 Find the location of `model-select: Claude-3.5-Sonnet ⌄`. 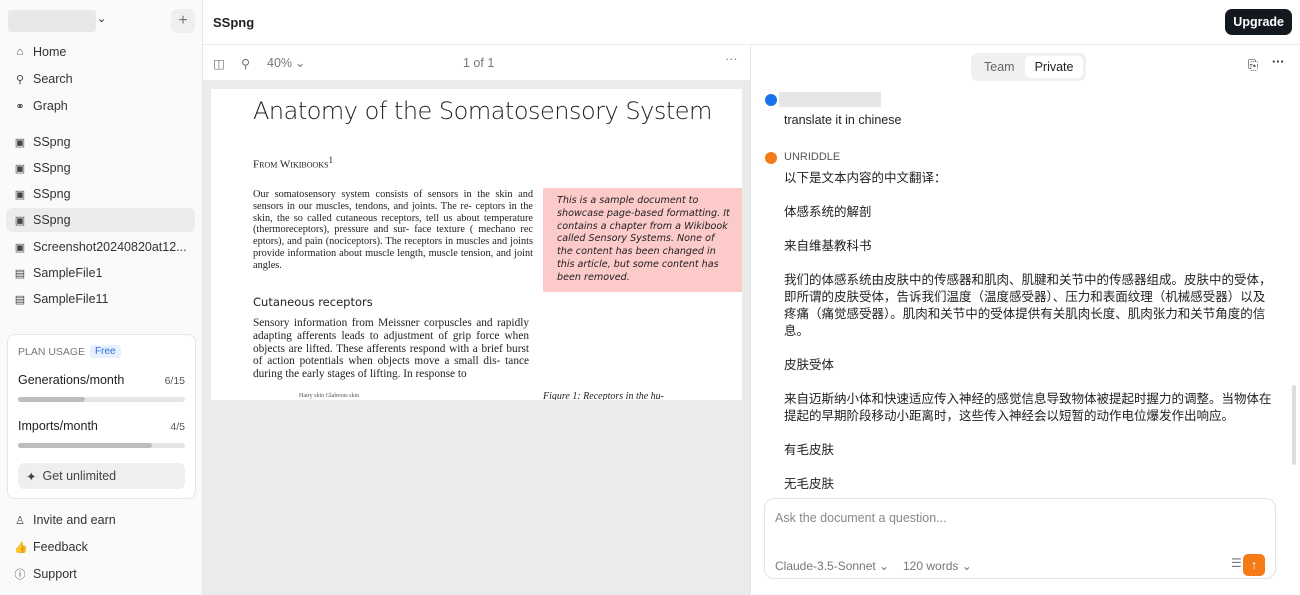

model-select: Claude-3.5-Sonnet ⌄ is located at coordinates (832, 566).